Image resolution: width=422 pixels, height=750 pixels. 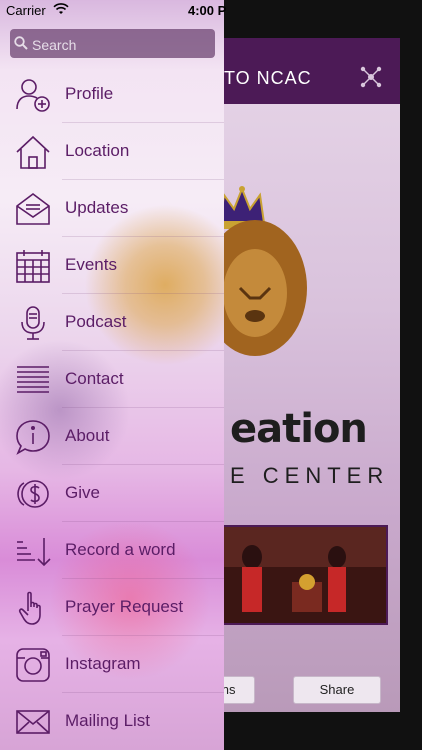 What do you see at coordinates (97, 150) in the screenshot?
I see `menu-label: Location` at bounding box center [97, 150].